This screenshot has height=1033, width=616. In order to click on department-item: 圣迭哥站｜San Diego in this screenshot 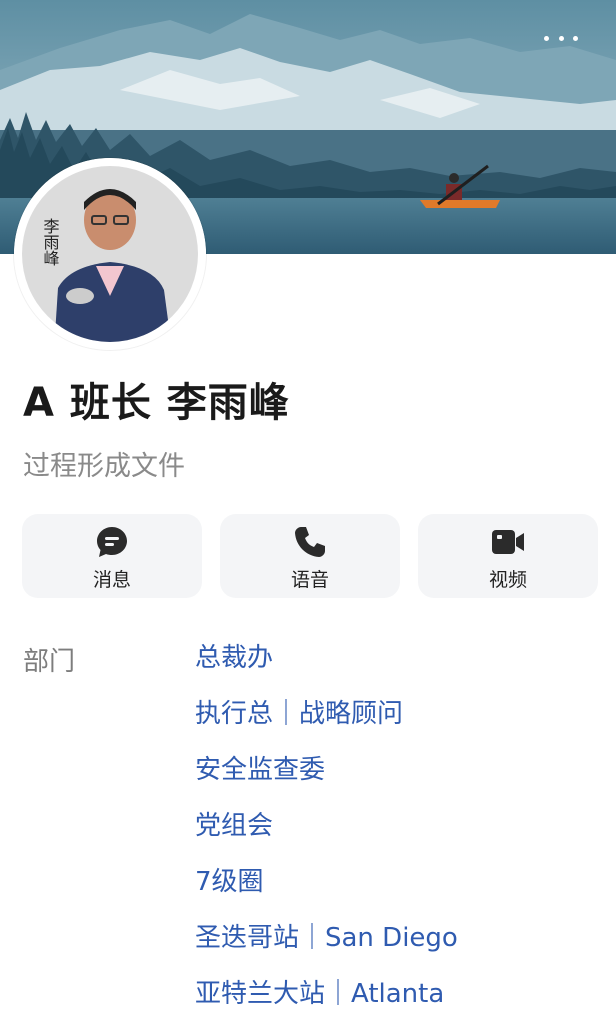, I will do `click(326, 949)`.